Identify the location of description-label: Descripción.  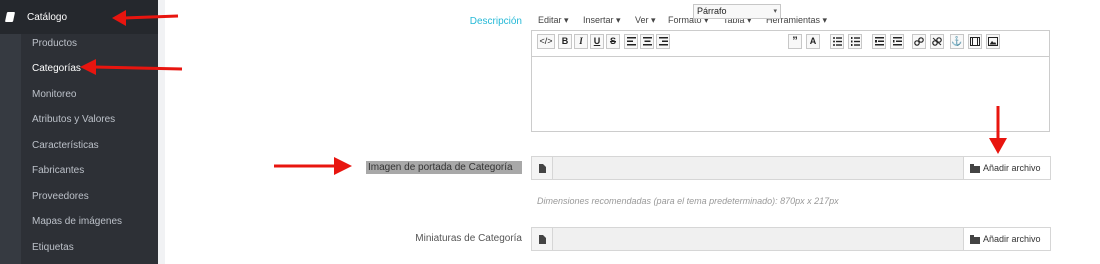
(495, 21).